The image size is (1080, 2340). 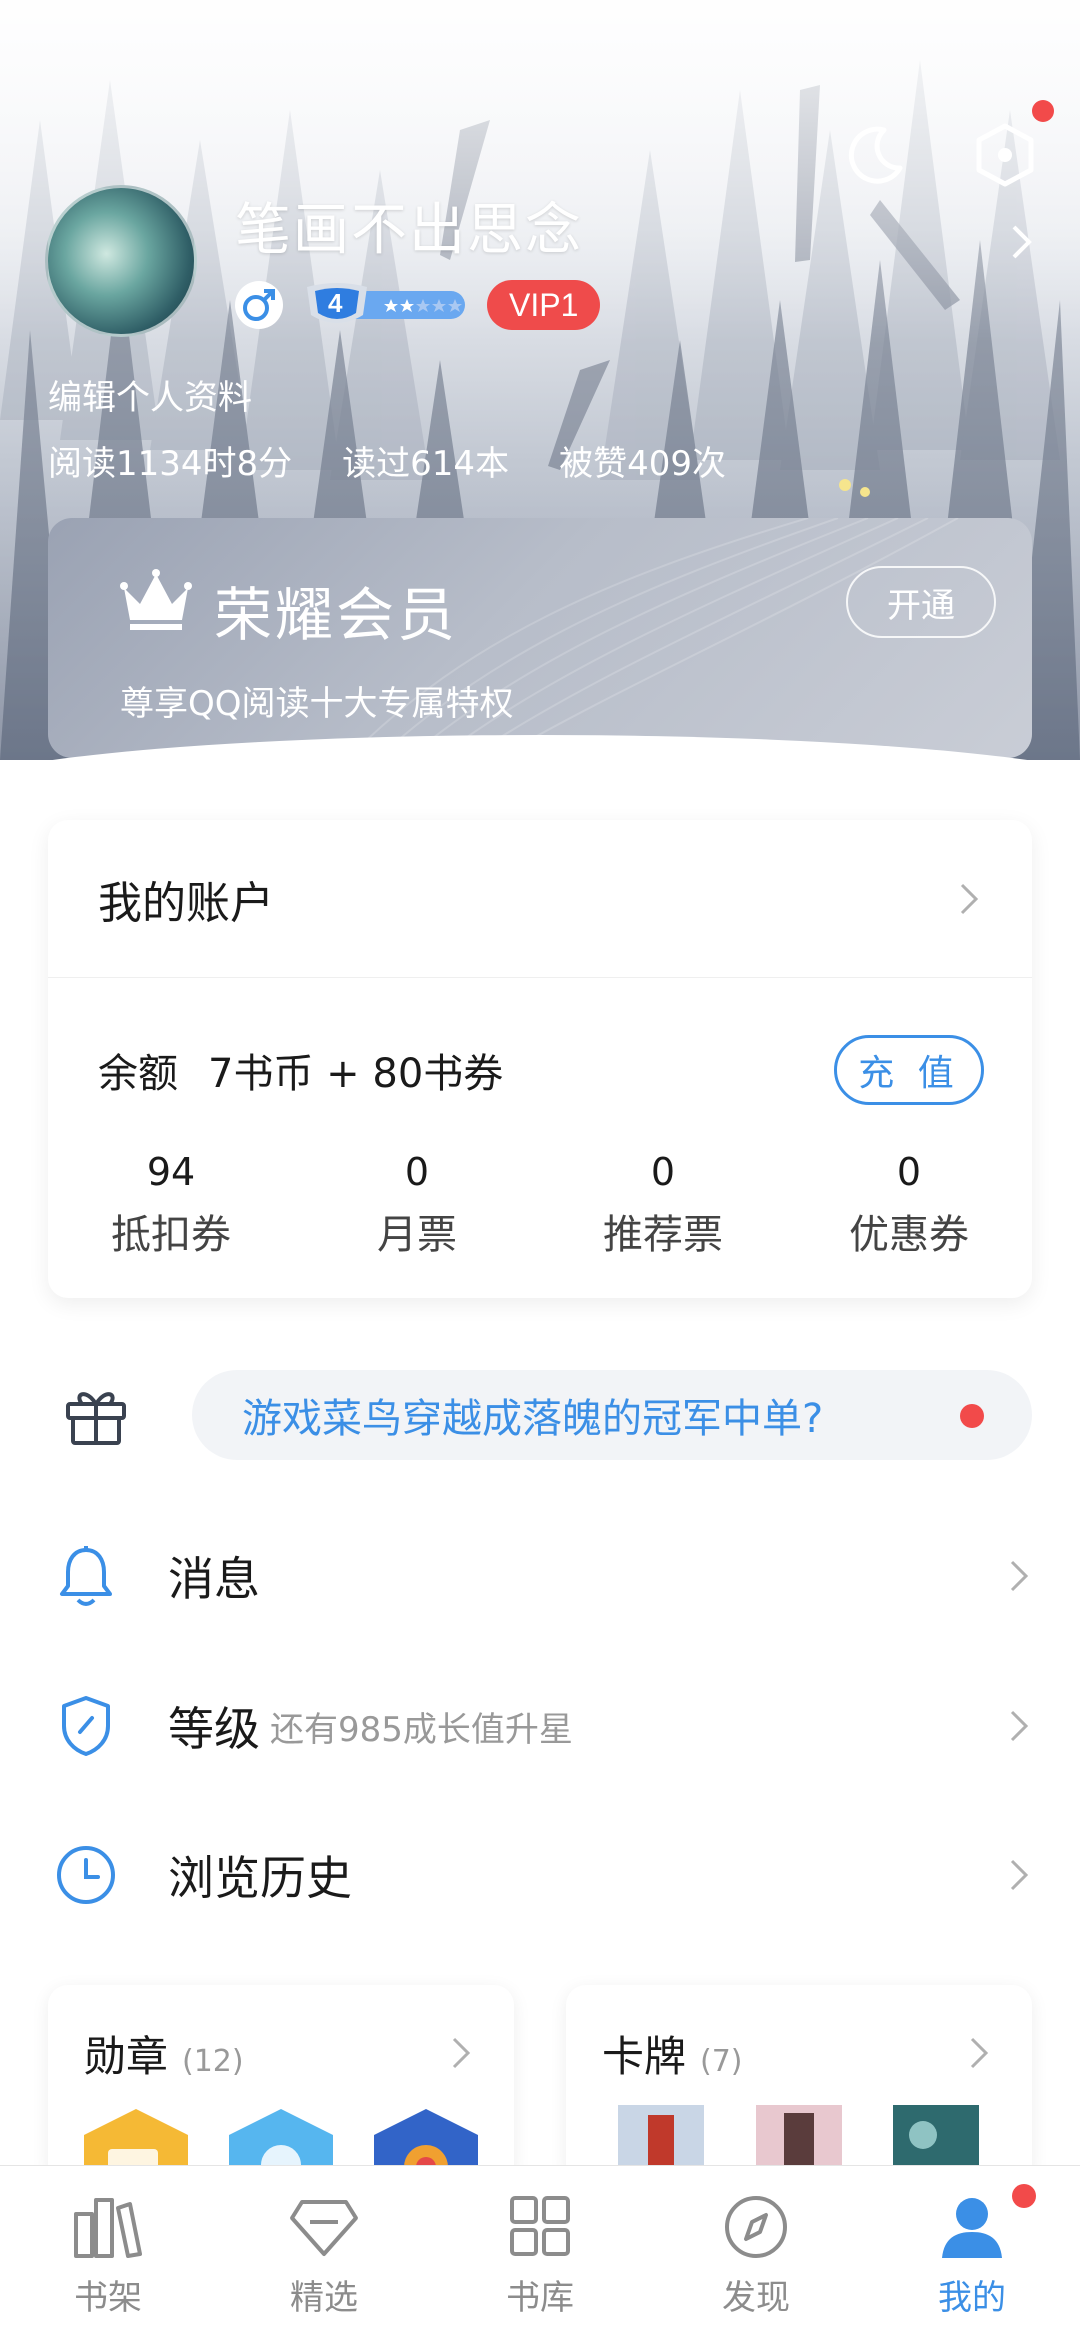 What do you see at coordinates (1043, 111) in the screenshot?
I see `settings-notification-dot` at bounding box center [1043, 111].